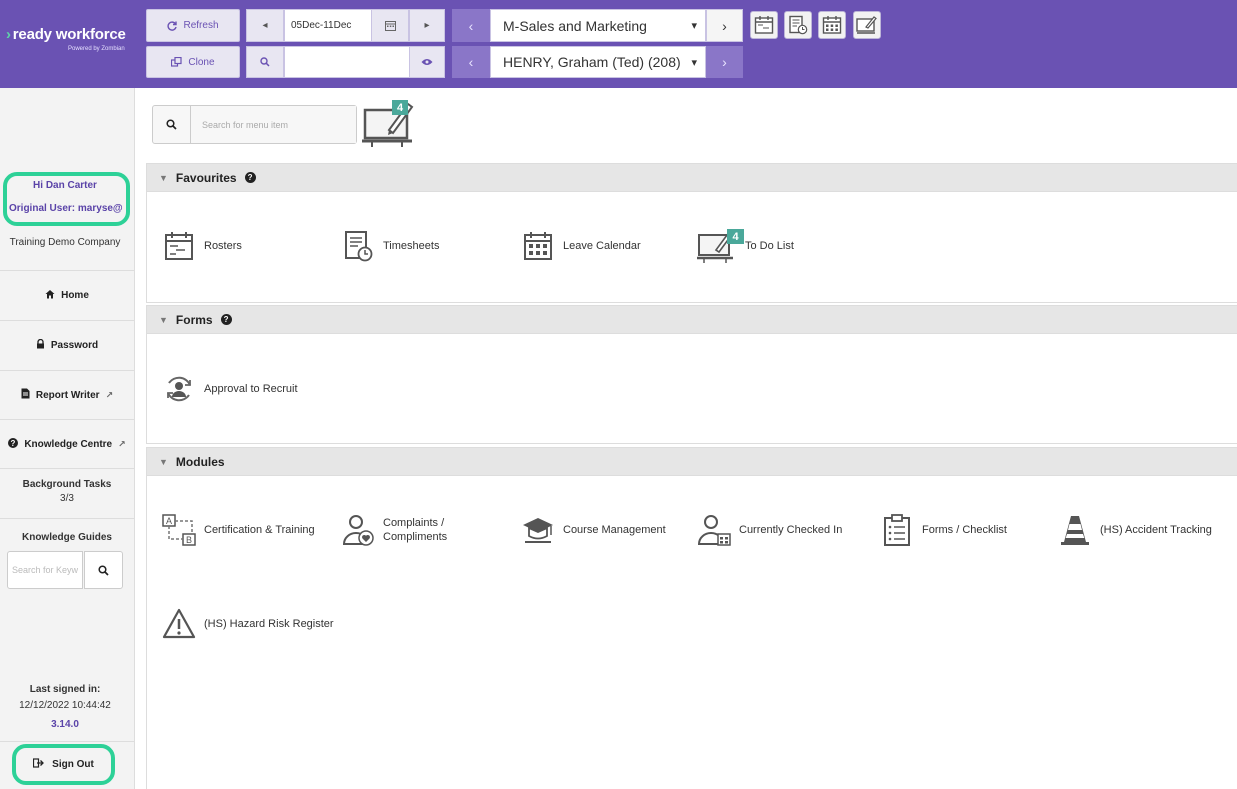  I want to click on sidebar-item-home: Home, so click(67, 294).